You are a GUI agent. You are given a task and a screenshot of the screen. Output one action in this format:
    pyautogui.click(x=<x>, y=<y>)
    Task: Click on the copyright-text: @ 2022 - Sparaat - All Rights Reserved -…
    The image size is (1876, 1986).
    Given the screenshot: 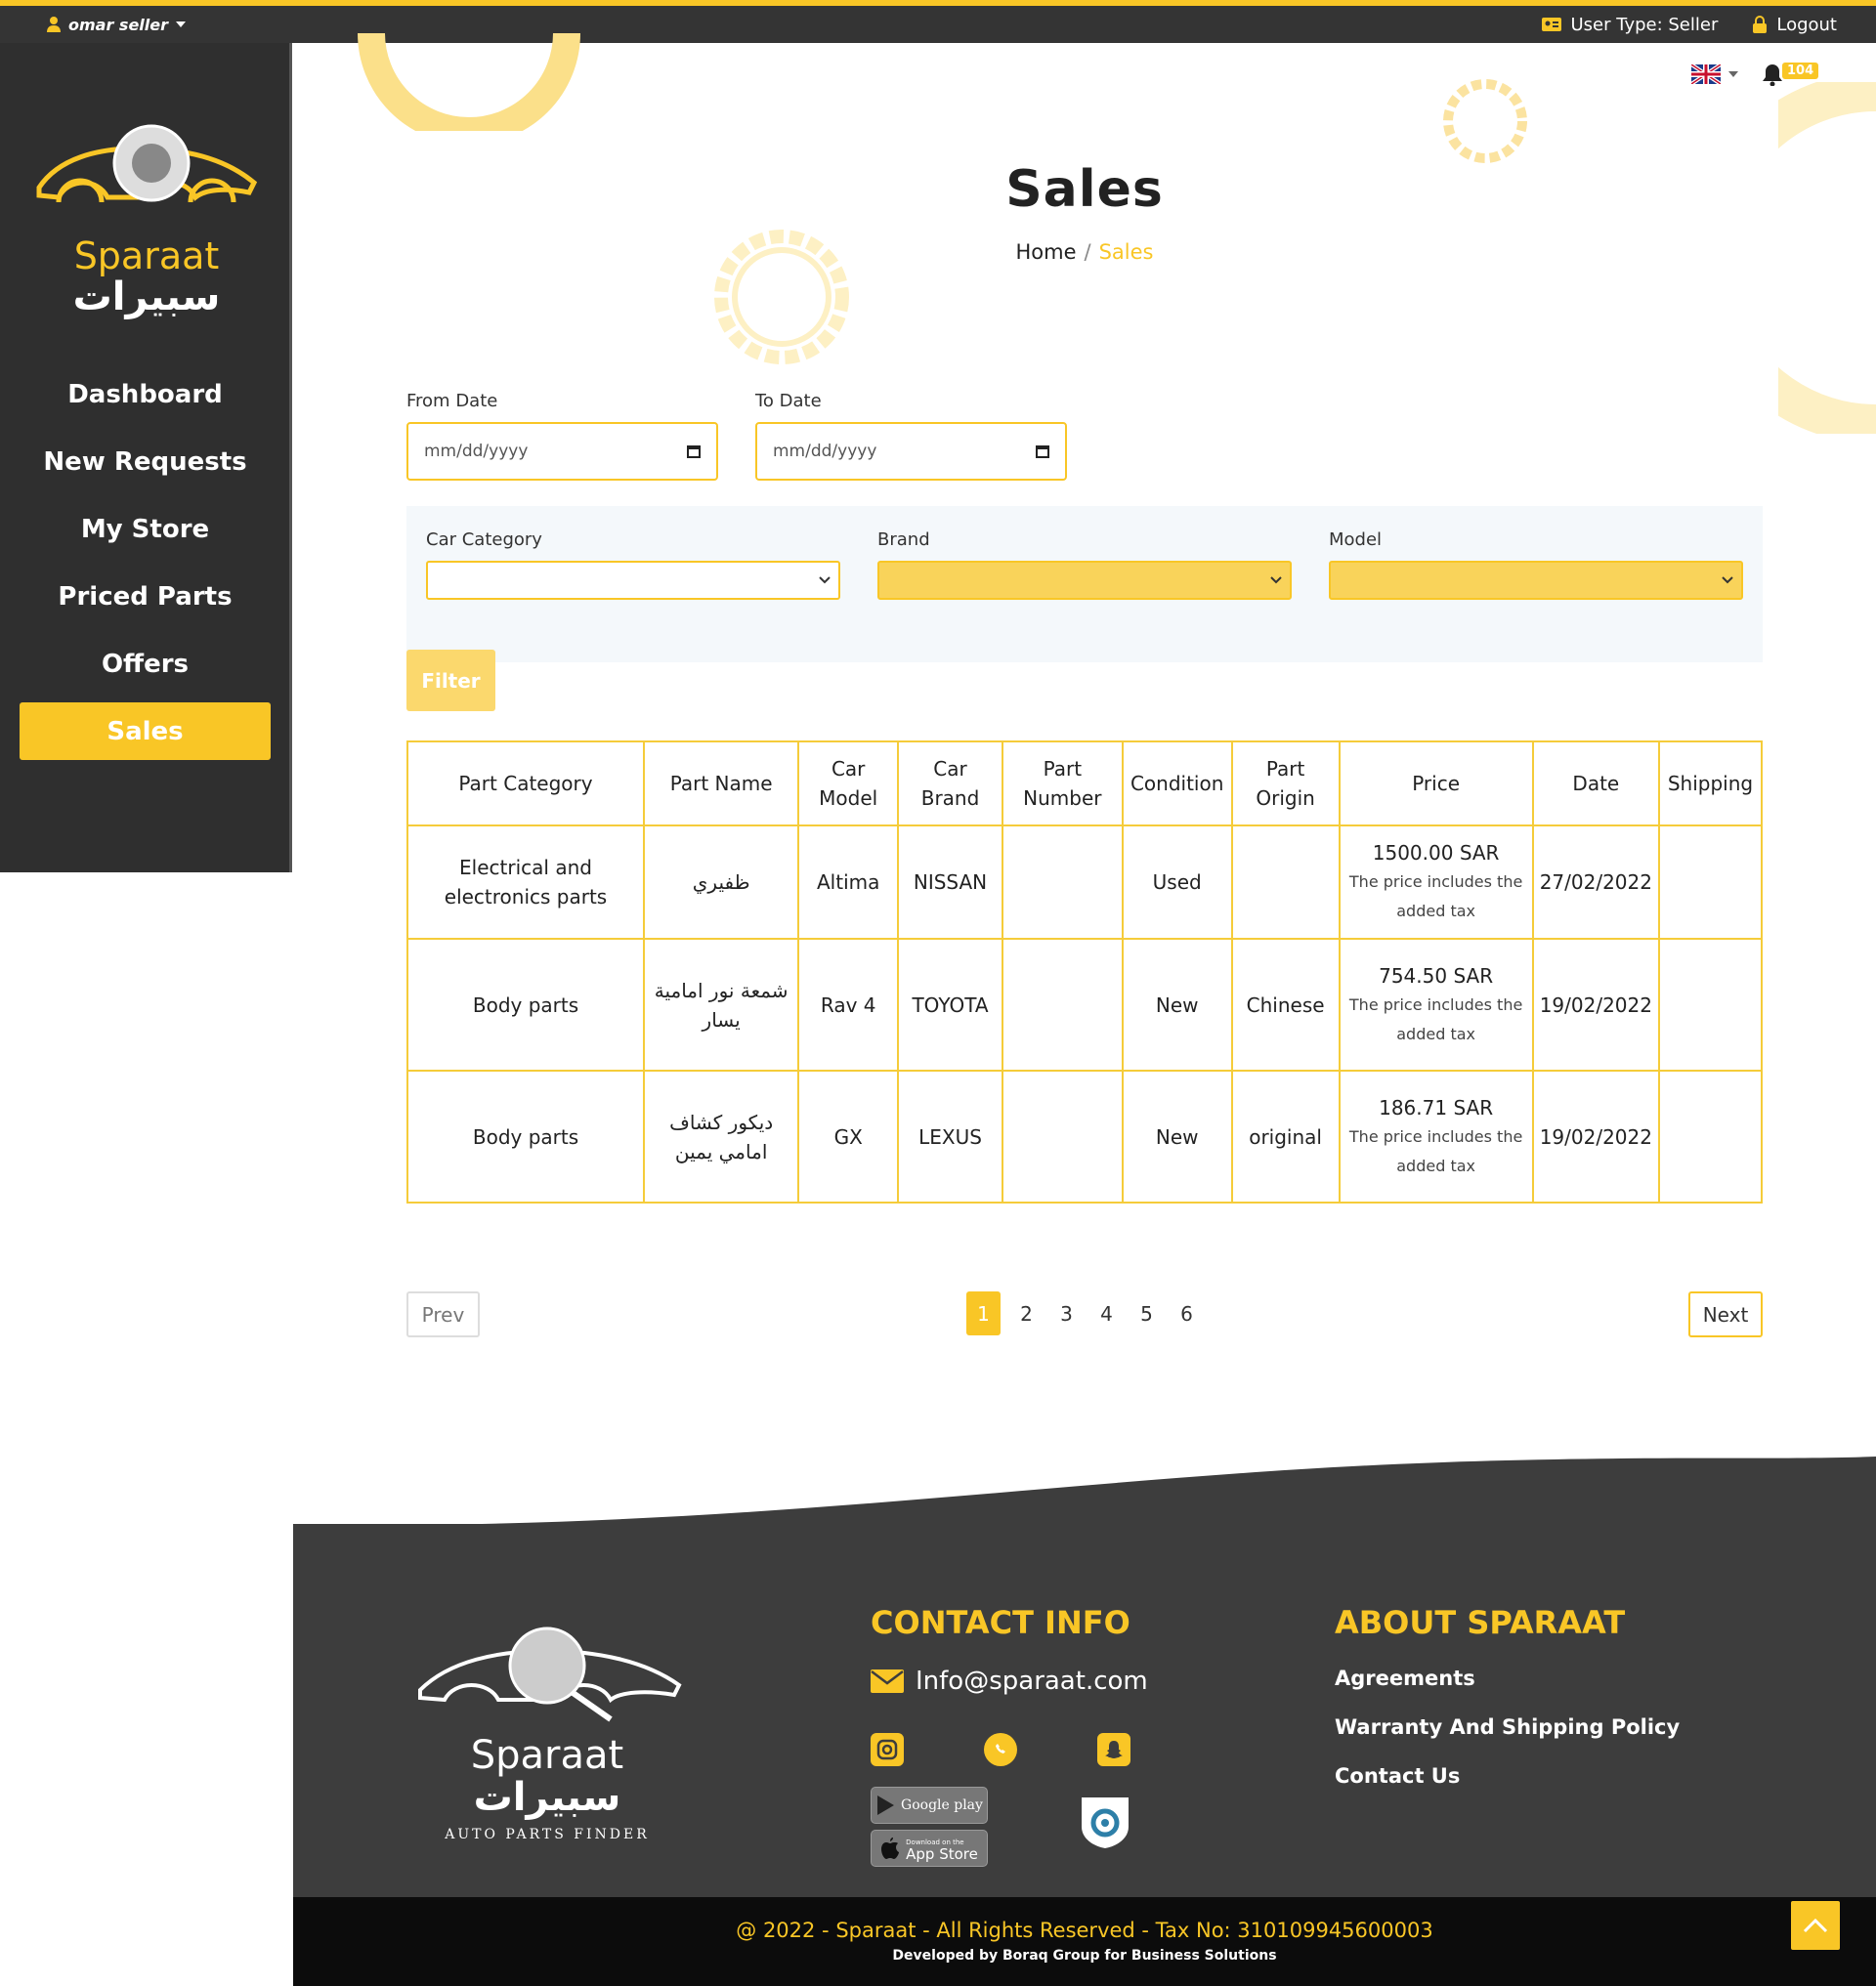 What is the action you would take?
    pyautogui.click(x=1084, y=1930)
    